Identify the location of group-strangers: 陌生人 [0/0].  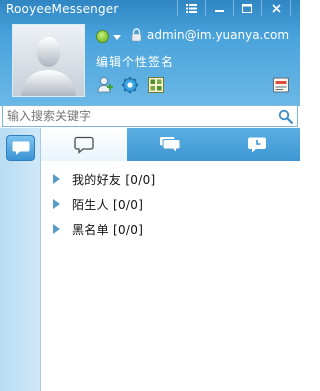
(170, 204).